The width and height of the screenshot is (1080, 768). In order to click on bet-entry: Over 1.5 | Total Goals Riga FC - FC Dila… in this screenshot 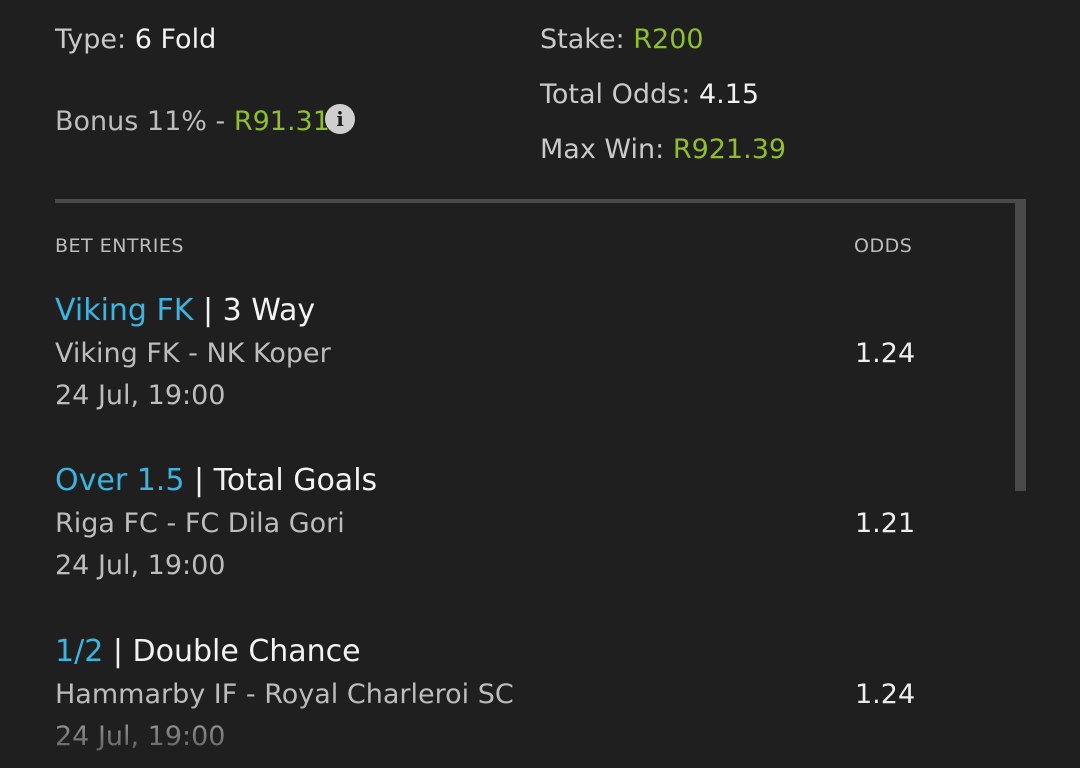, I will do `click(505, 523)`.